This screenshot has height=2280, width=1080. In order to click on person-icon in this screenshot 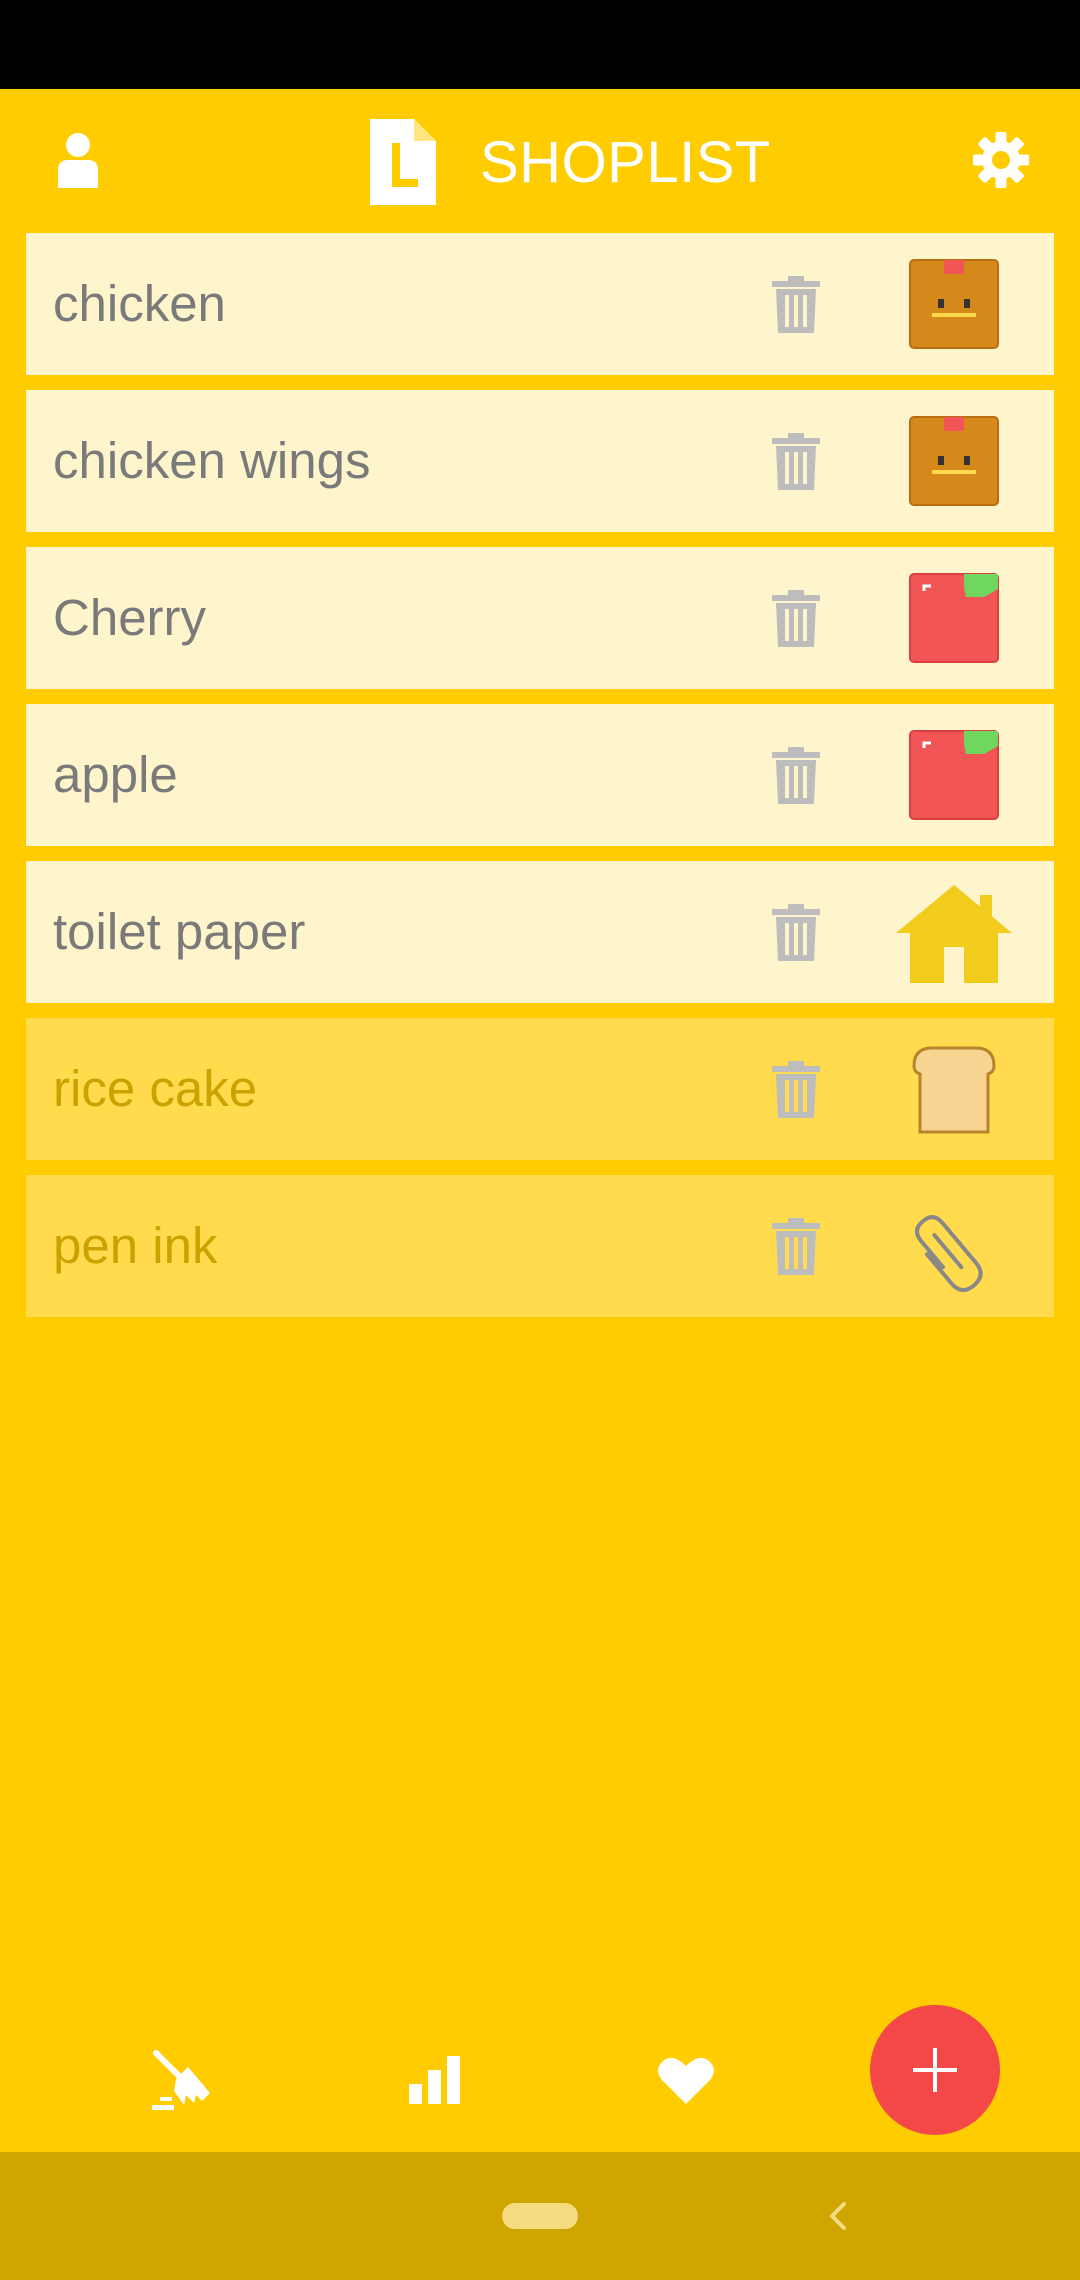, I will do `click(78, 160)`.